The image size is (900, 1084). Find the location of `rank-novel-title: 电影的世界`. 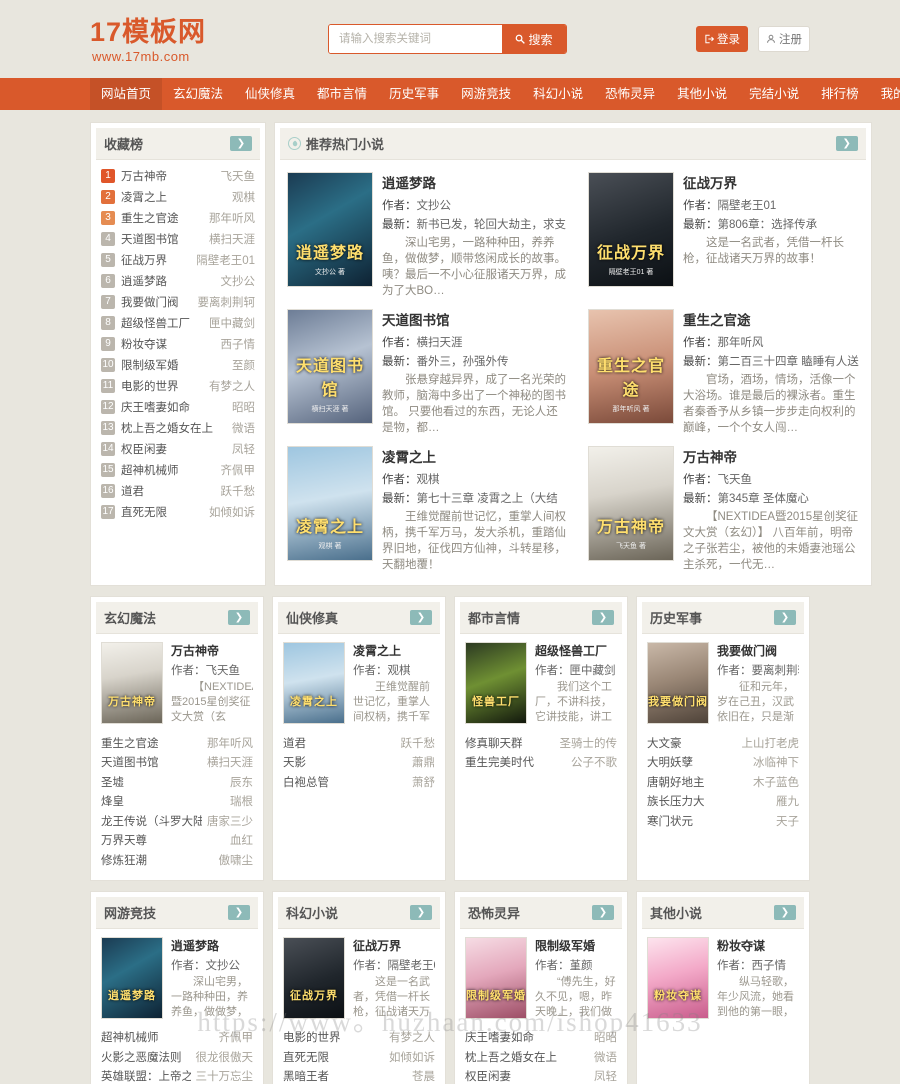

rank-novel-title: 电影的世界 is located at coordinates (150, 386).